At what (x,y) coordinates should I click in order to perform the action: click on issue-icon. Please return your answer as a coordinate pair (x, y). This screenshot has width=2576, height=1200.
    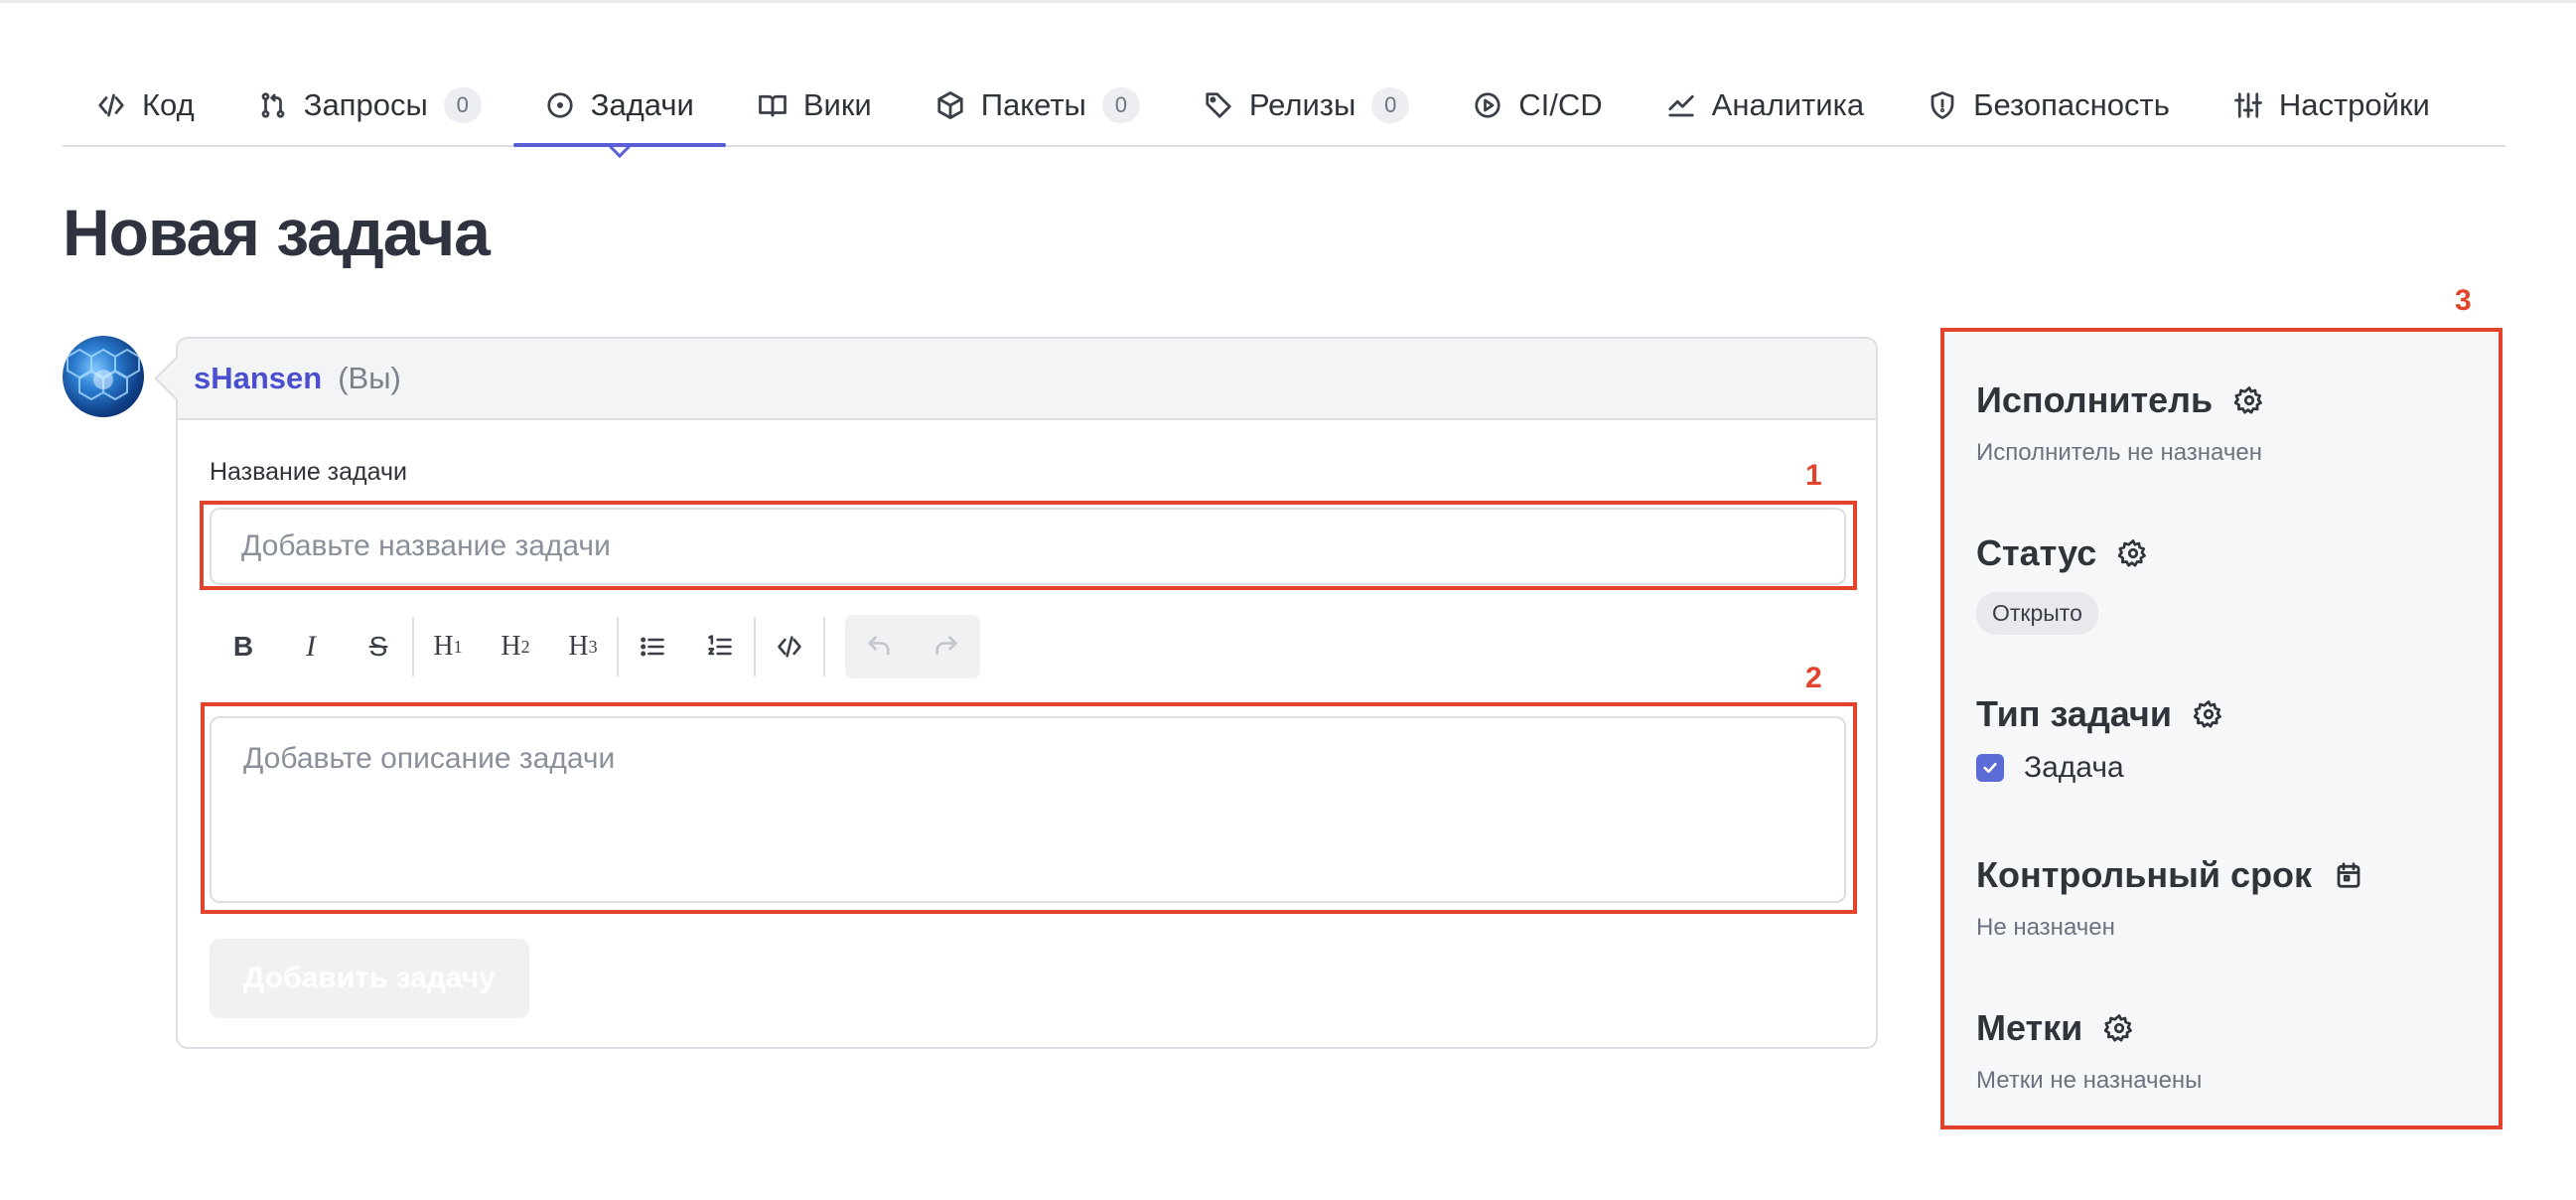
    Looking at the image, I should click on (560, 105).